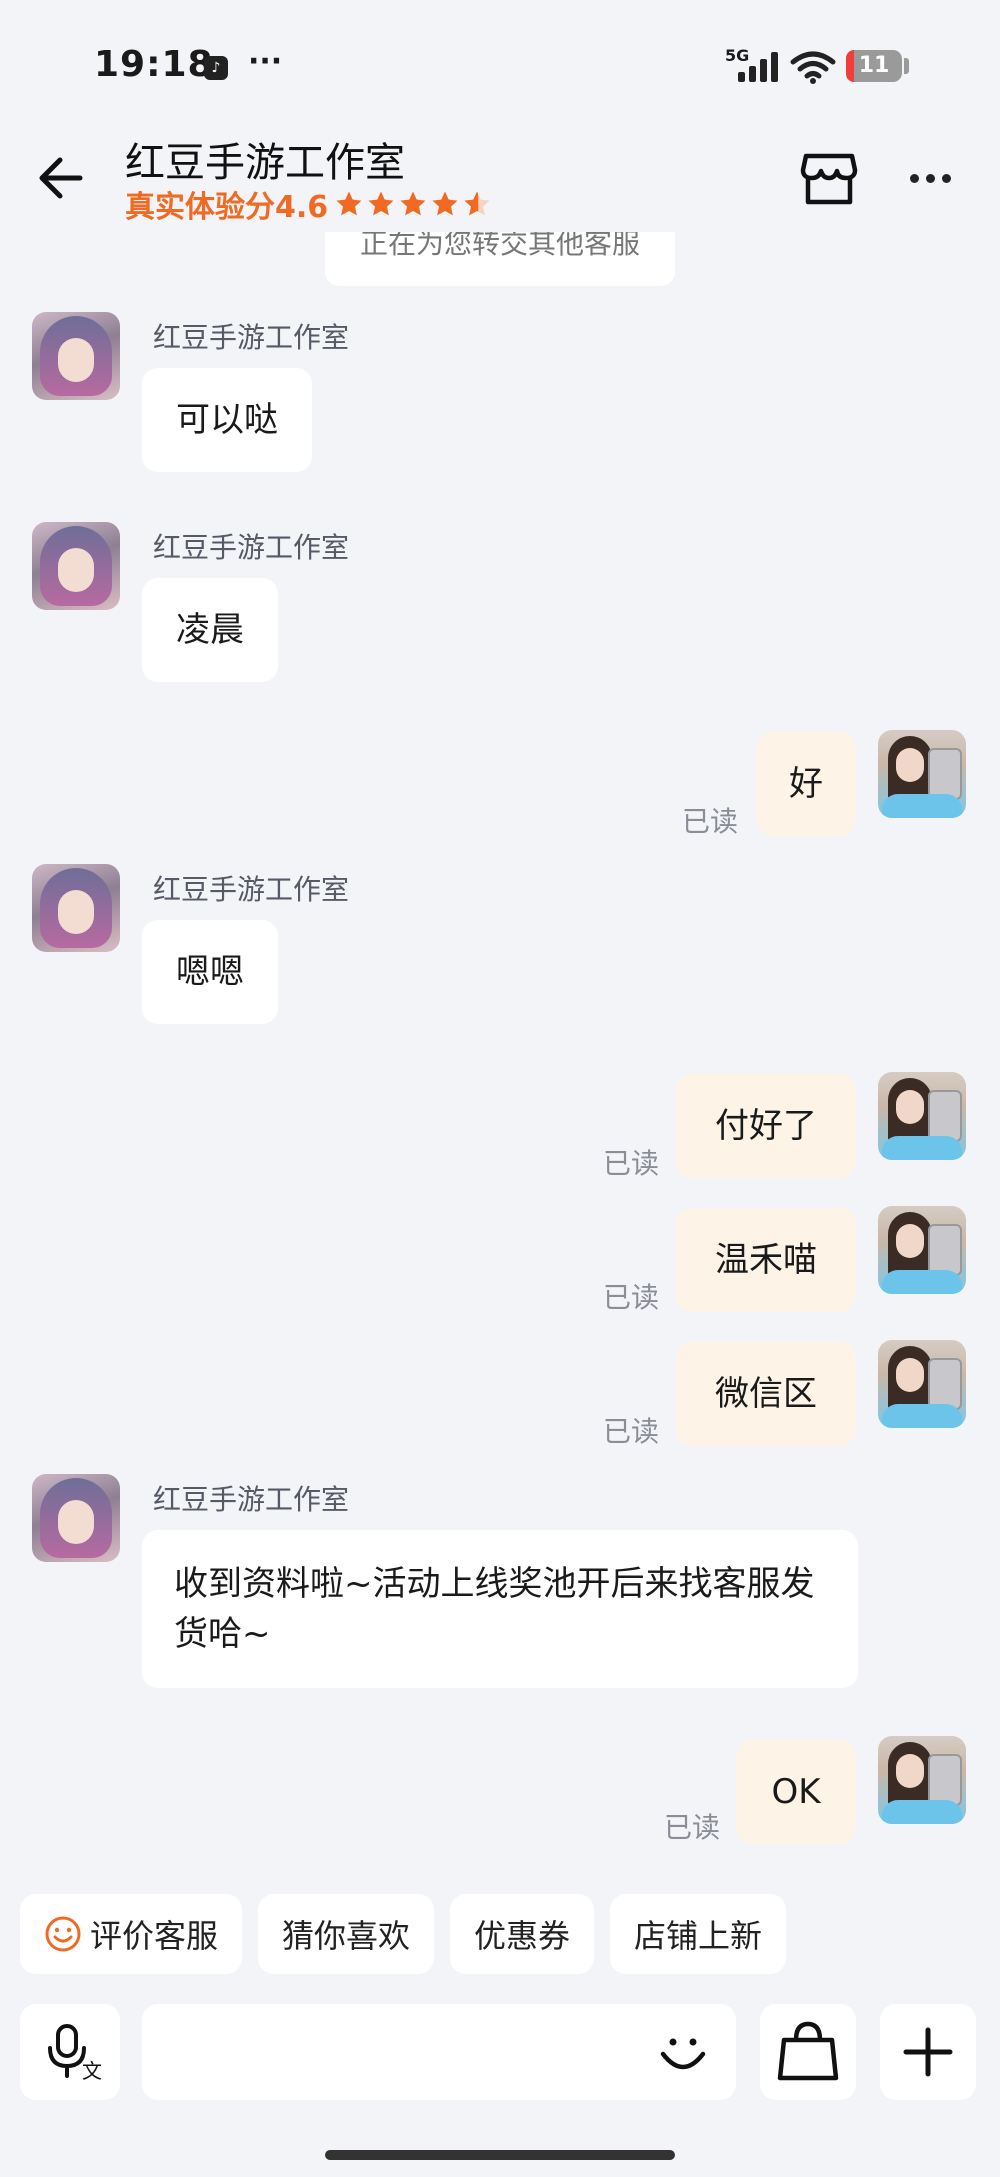  What do you see at coordinates (499, 246) in the screenshot?
I see `system-tip-text: 正在为您转交其他客服` at bounding box center [499, 246].